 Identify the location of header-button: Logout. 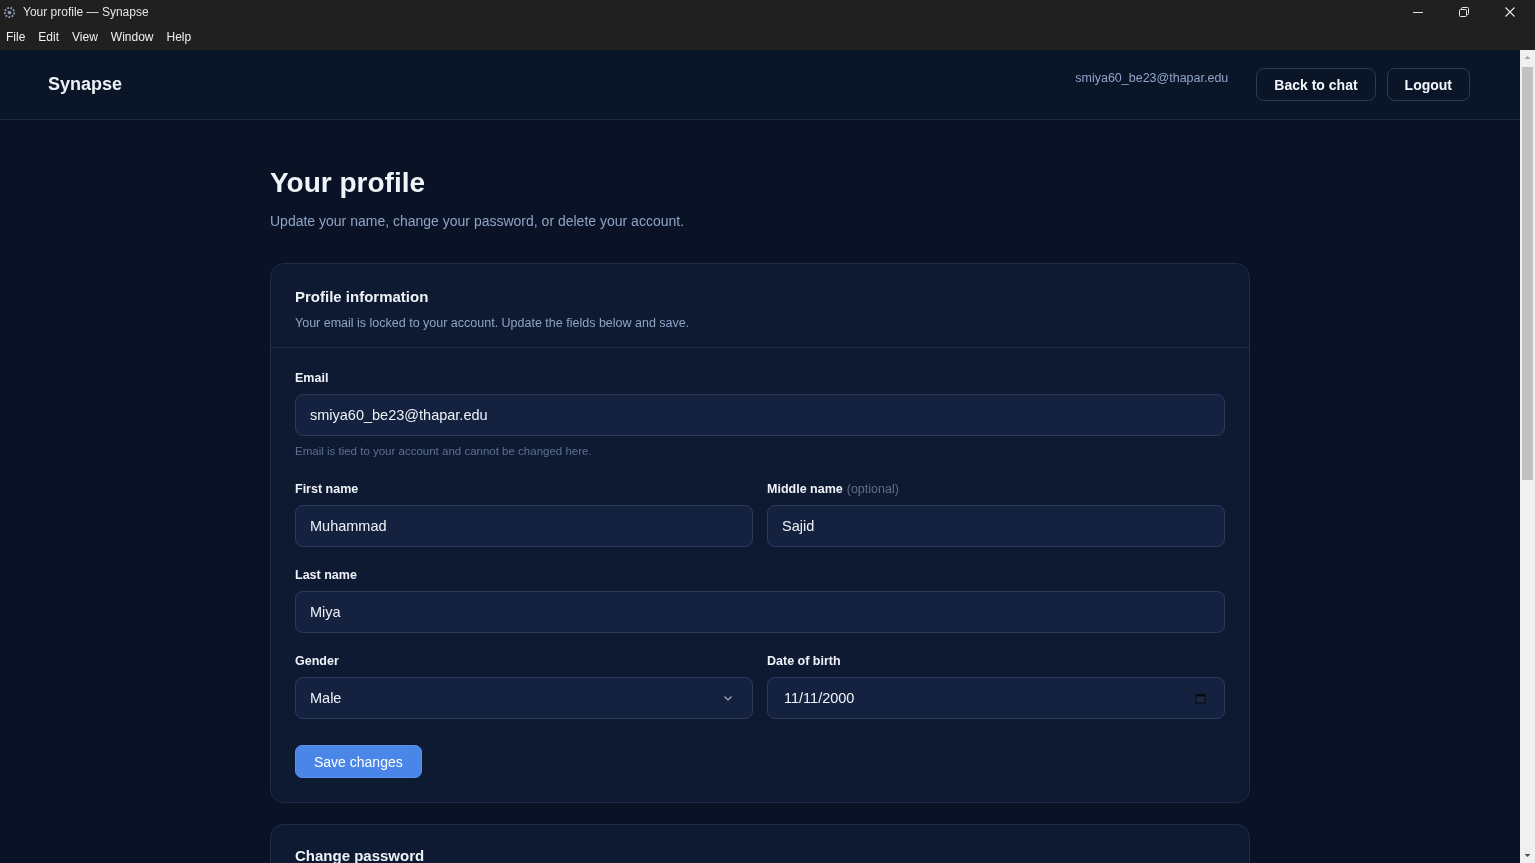
(1428, 84).